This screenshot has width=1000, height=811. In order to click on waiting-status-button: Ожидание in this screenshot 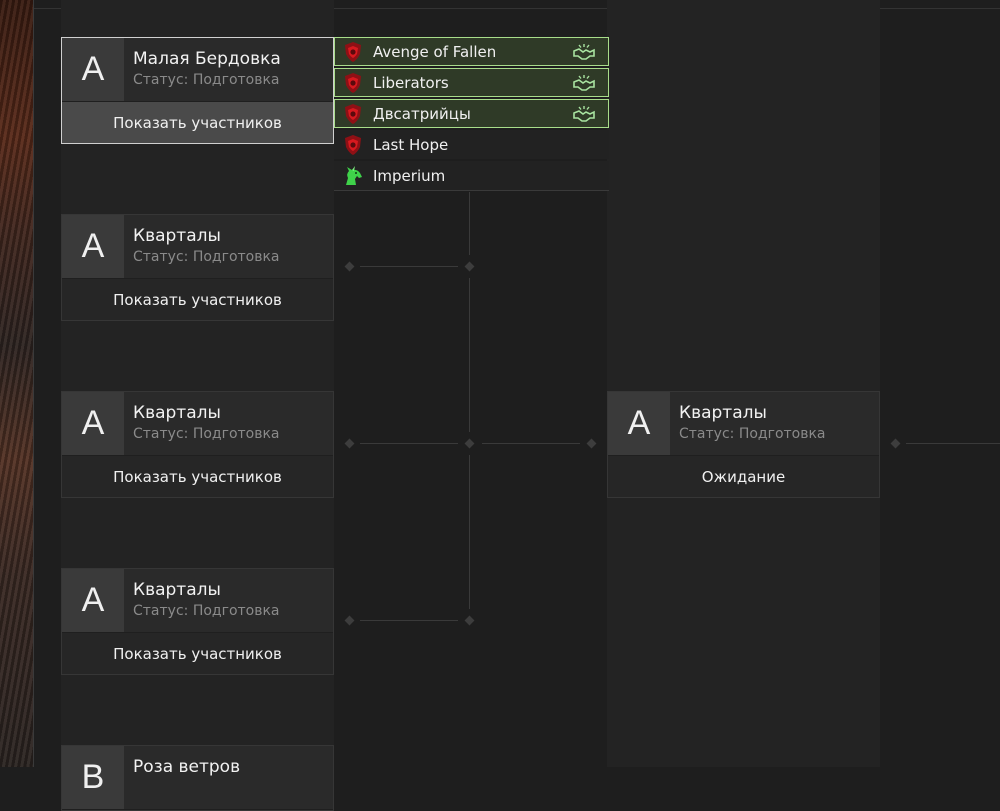, I will do `click(743, 476)`.